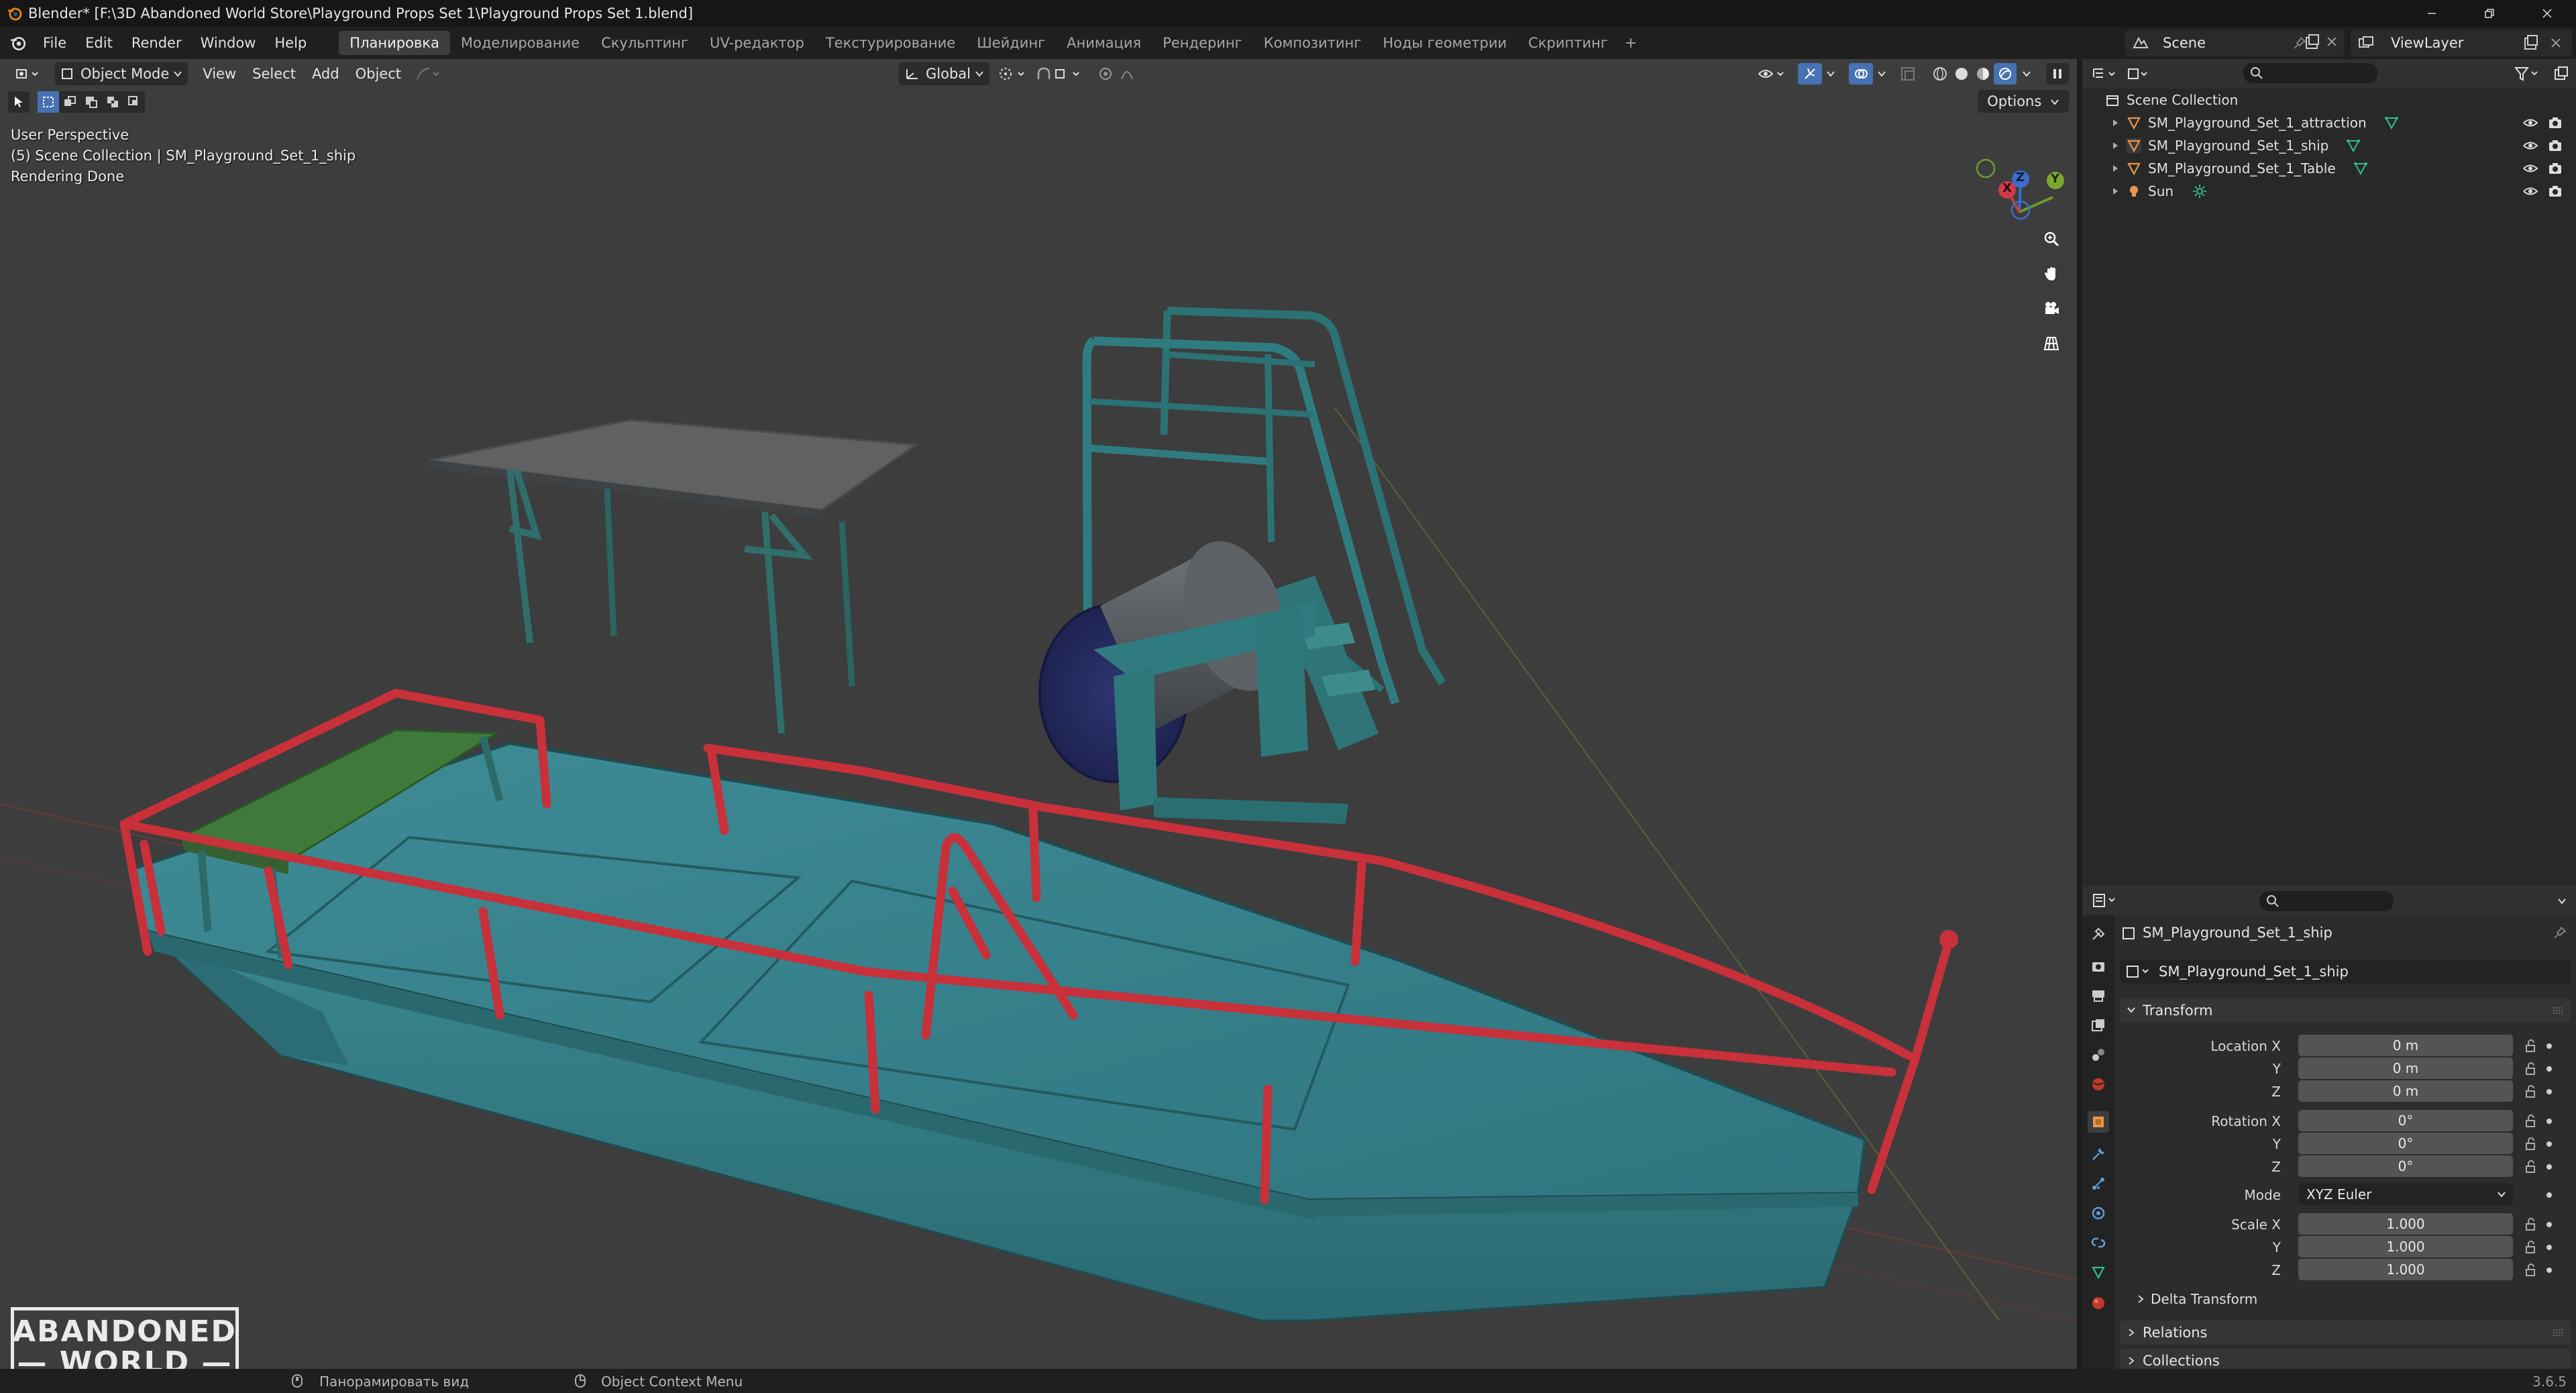 The height and width of the screenshot is (1393, 2576). What do you see at coordinates (1313, 43) in the screenshot?
I see `workspace-tab-compositing: Композитинг` at bounding box center [1313, 43].